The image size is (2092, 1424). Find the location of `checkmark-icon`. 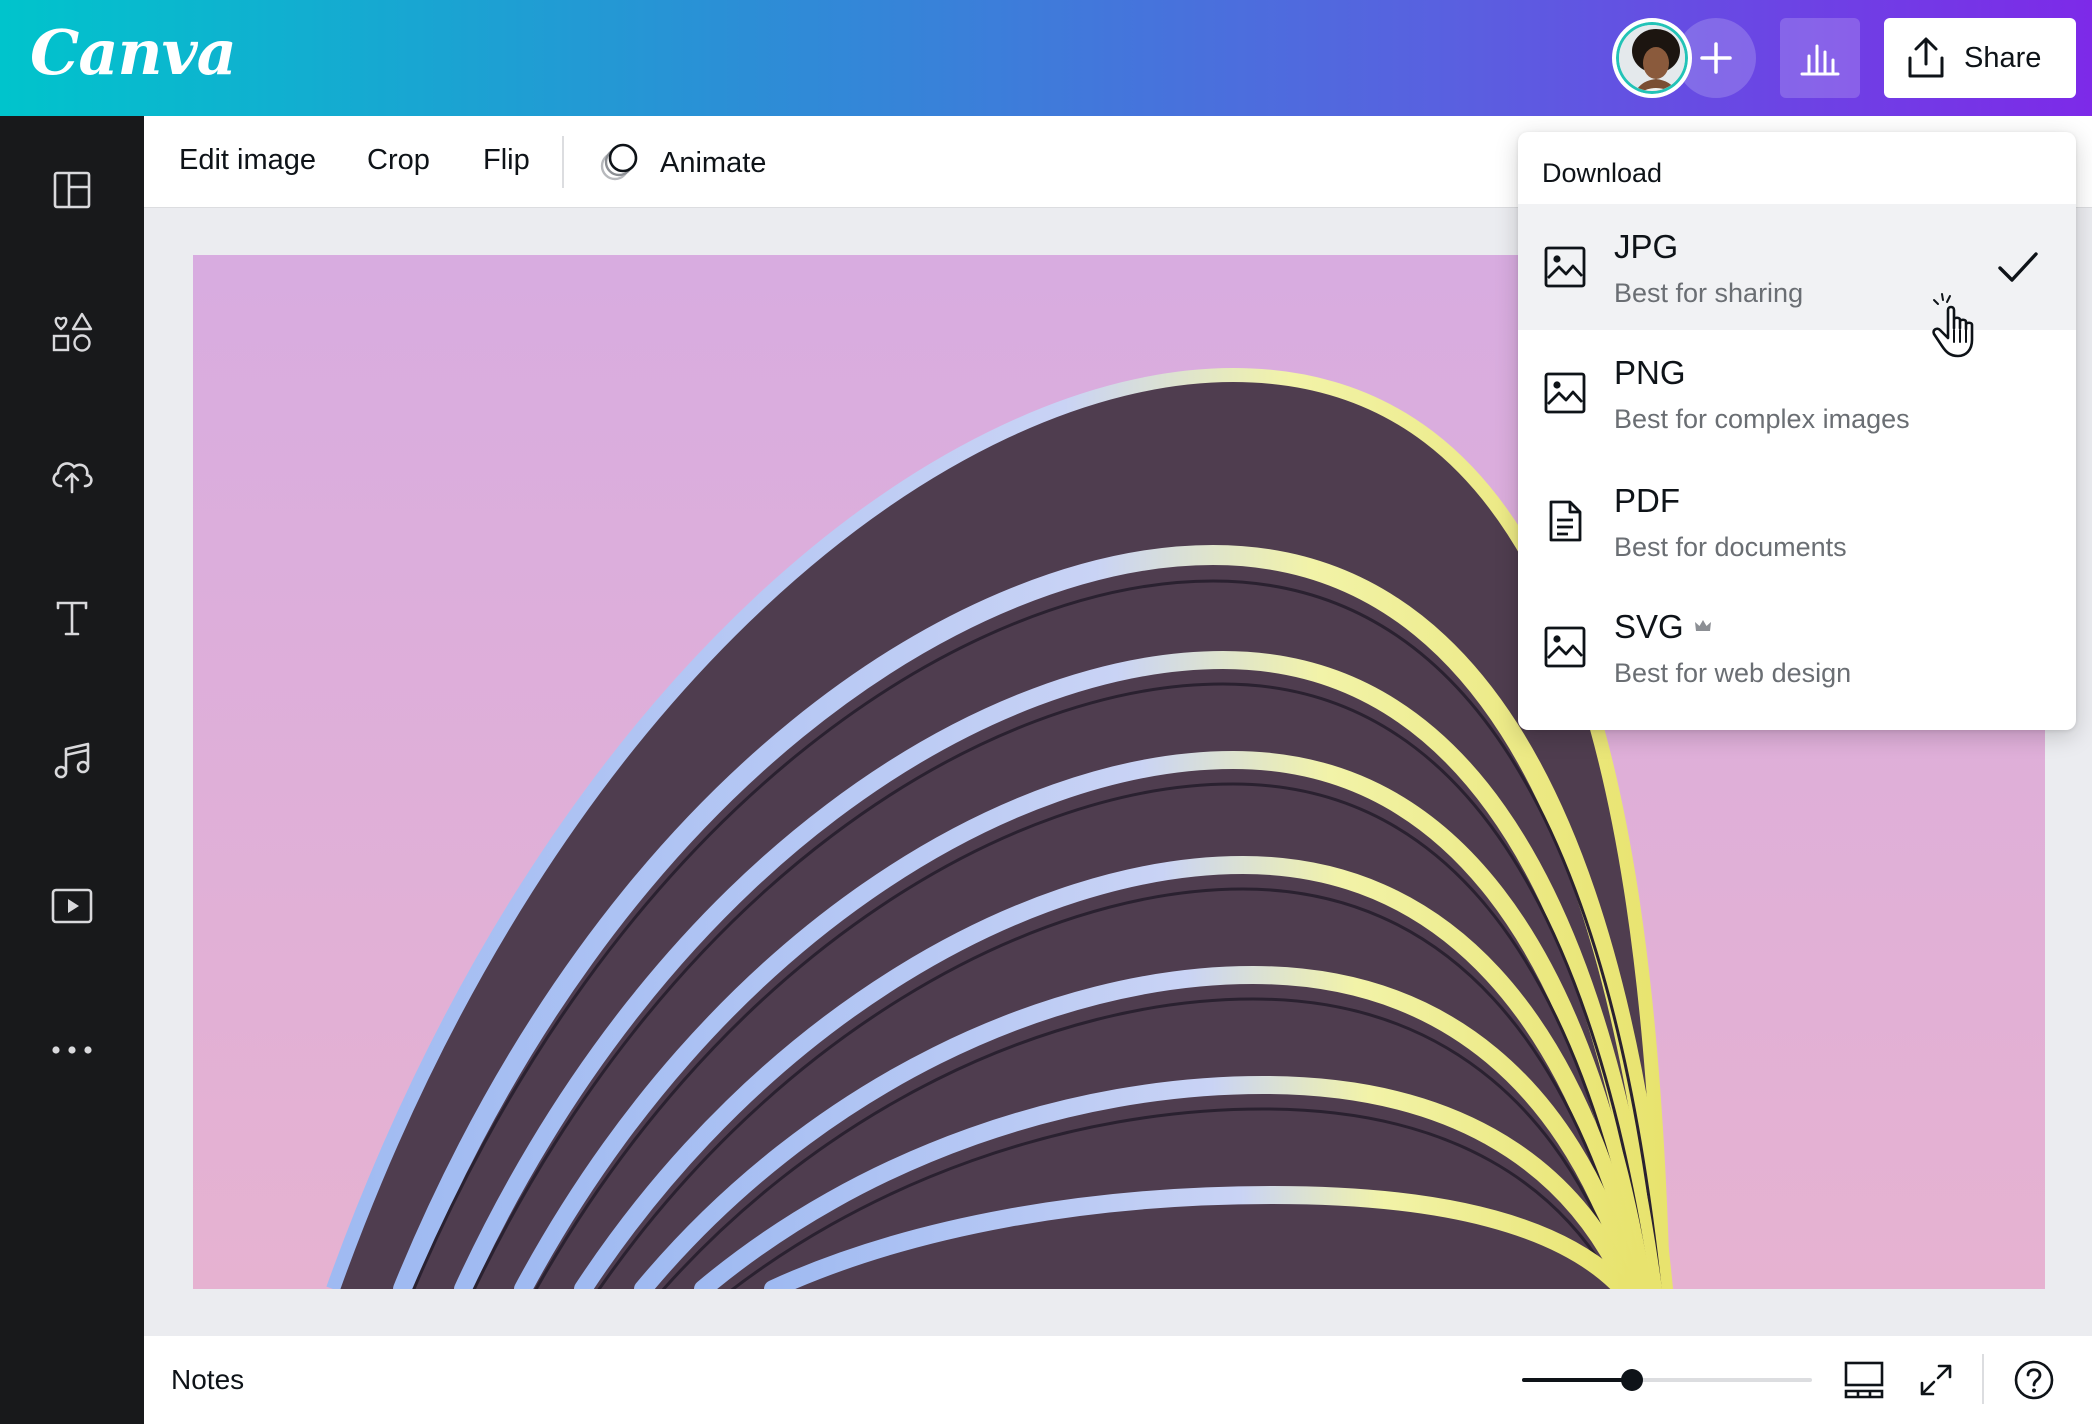

checkmark-icon is located at coordinates (2018, 268).